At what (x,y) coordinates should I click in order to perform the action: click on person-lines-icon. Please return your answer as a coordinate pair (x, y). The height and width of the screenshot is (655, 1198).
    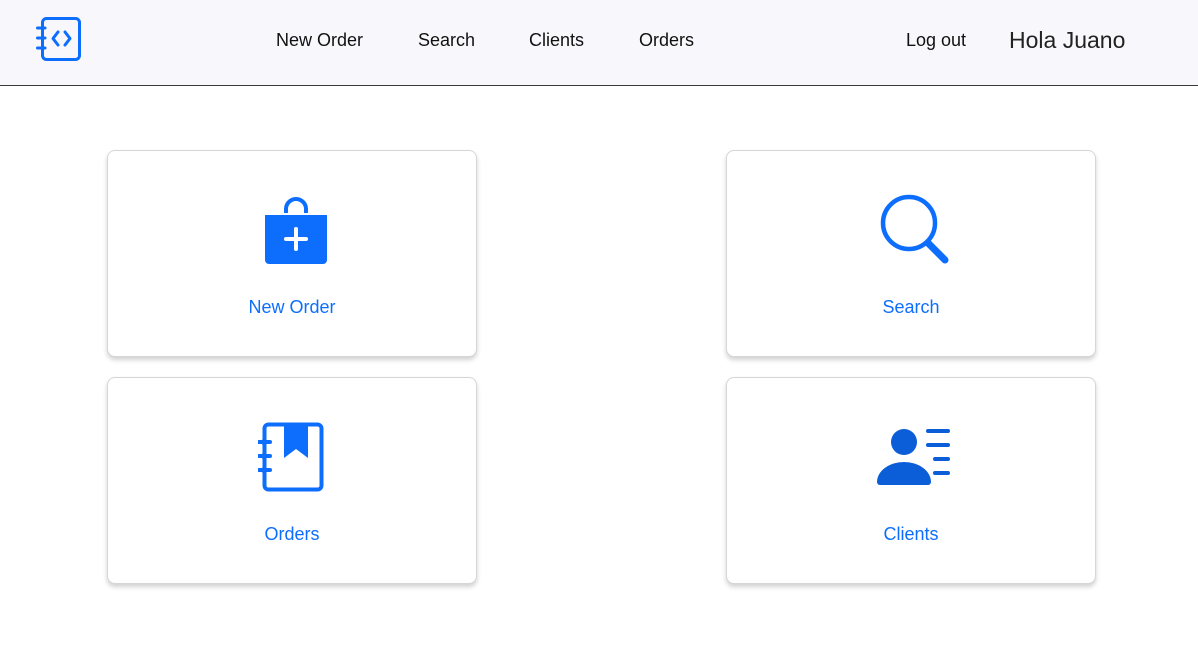
    Looking at the image, I should click on (913, 457).